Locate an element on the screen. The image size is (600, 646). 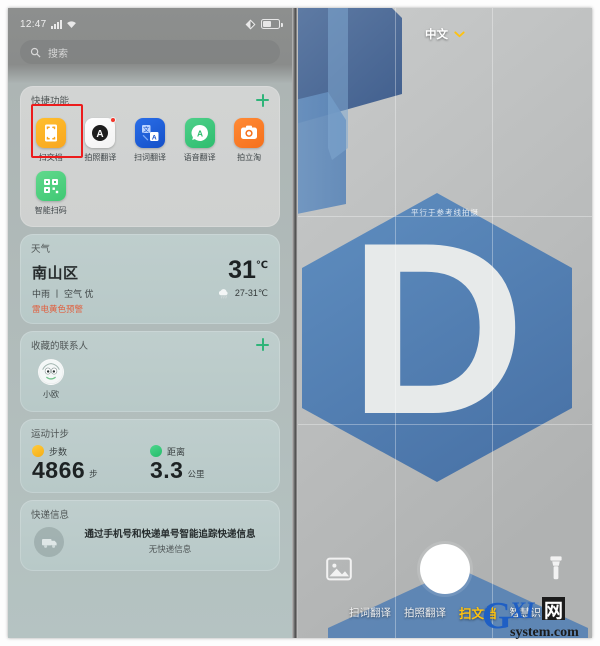
step-counter-card: 运动计步 步数 4866 步 距离 3.3 公里 is located at coordinates (150, 455).